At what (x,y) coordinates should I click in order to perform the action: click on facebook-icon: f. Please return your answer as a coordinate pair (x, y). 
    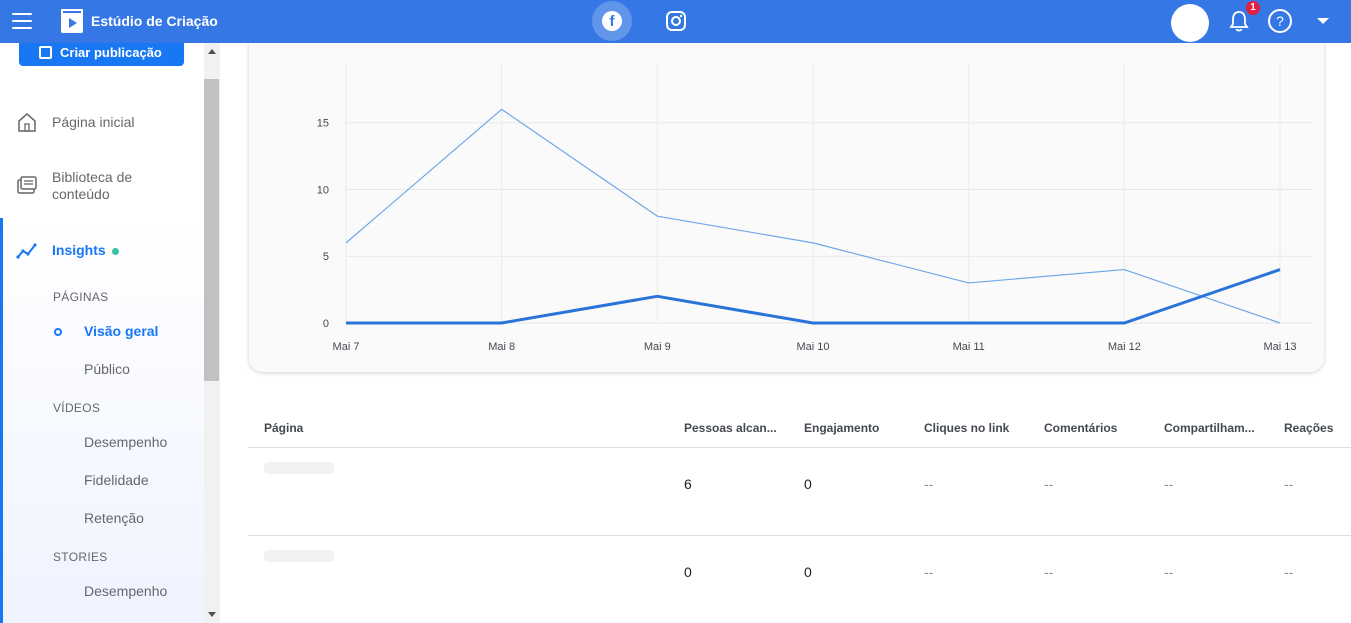
    Looking at the image, I should click on (612, 21).